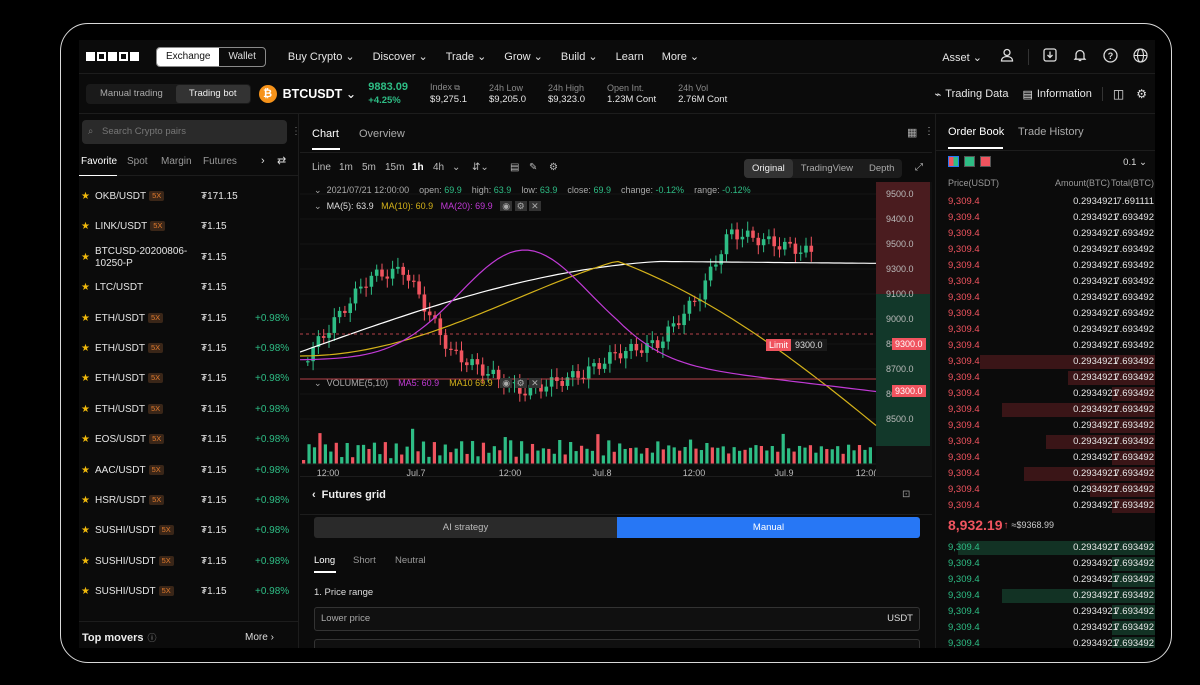  What do you see at coordinates (324, 560) in the screenshot?
I see `tab-long: Long` at bounding box center [324, 560].